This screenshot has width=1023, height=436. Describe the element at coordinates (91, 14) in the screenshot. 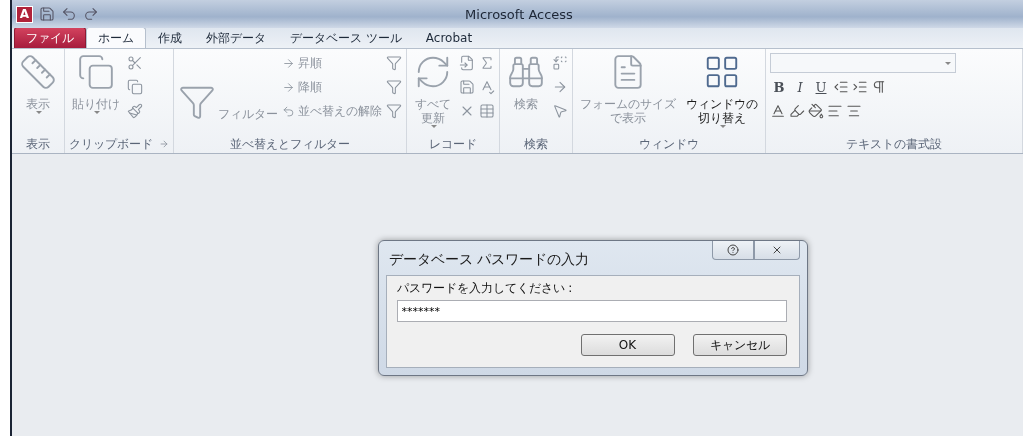

I see `redo-icon` at that location.